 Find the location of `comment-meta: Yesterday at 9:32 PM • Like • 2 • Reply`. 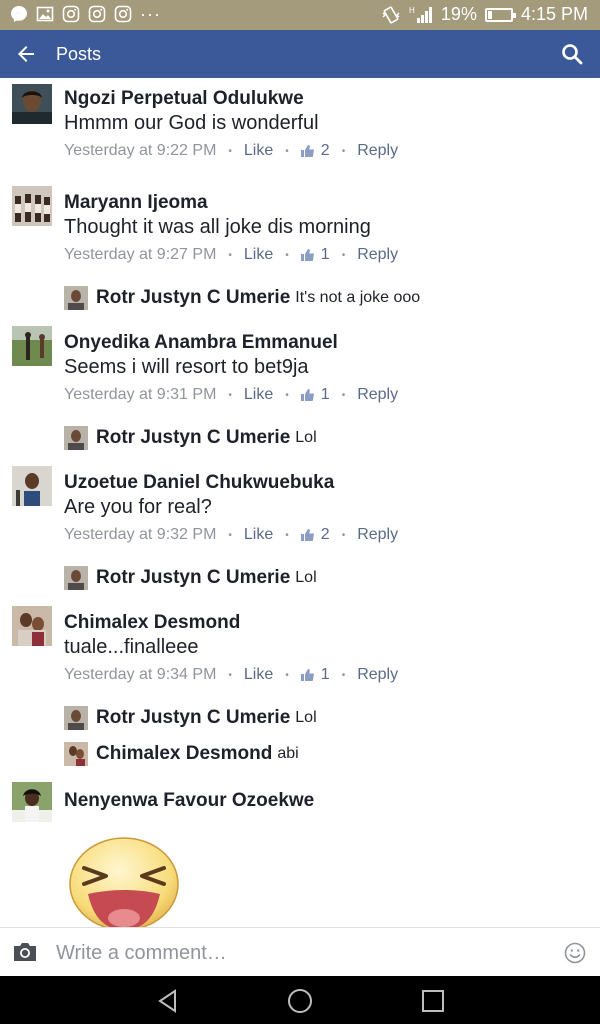

comment-meta: Yesterday at 9:32 PM • Like • 2 • Reply is located at coordinates (231, 535).